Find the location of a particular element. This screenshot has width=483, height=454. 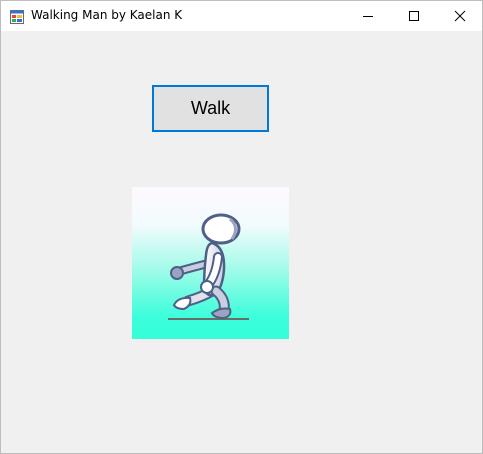

maximize-icon is located at coordinates (414, 16).